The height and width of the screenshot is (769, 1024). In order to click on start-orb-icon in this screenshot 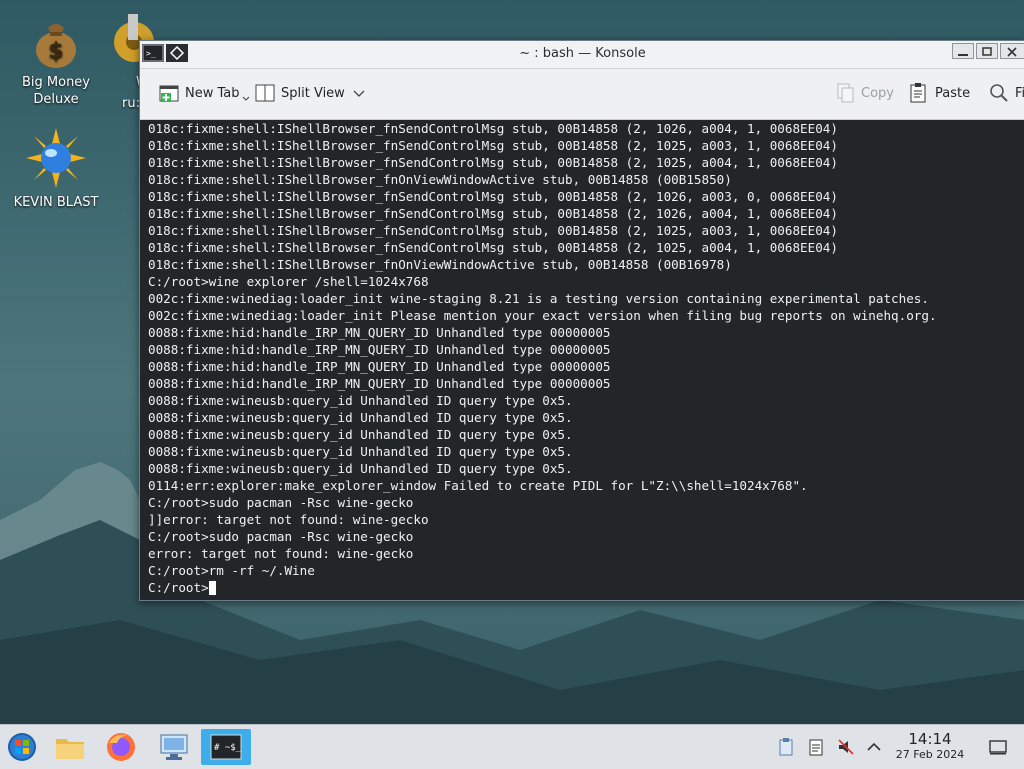, I will do `click(22, 747)`.